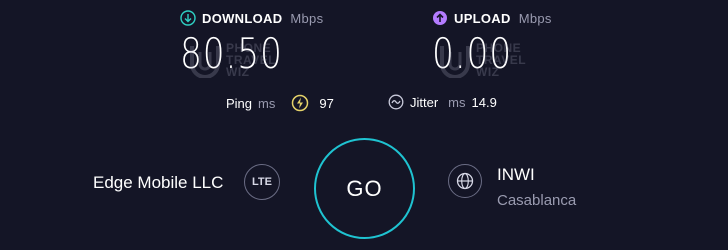 This screenshot has width=728, height=250. Describe the element at coordinates (424, 102) in the screenshot. I see `jitter-label: Jitter` at that location.